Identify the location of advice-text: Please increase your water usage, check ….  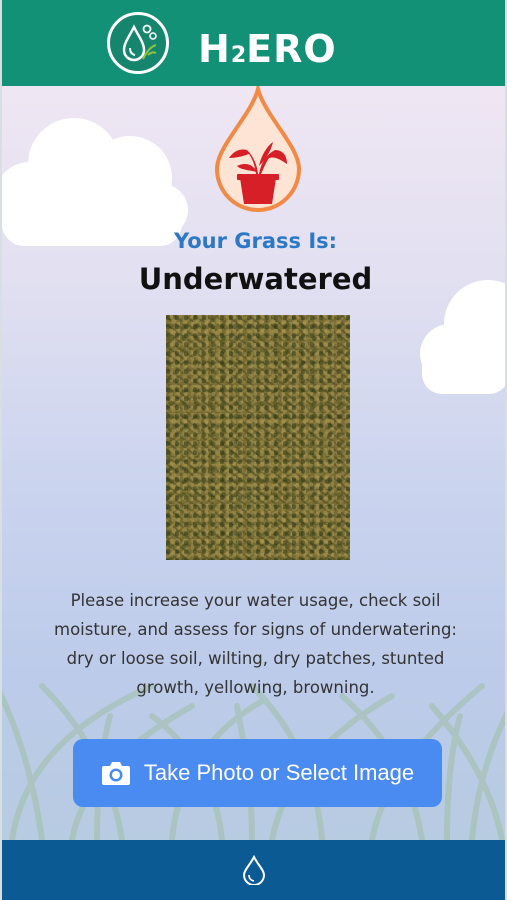
(255, 644).